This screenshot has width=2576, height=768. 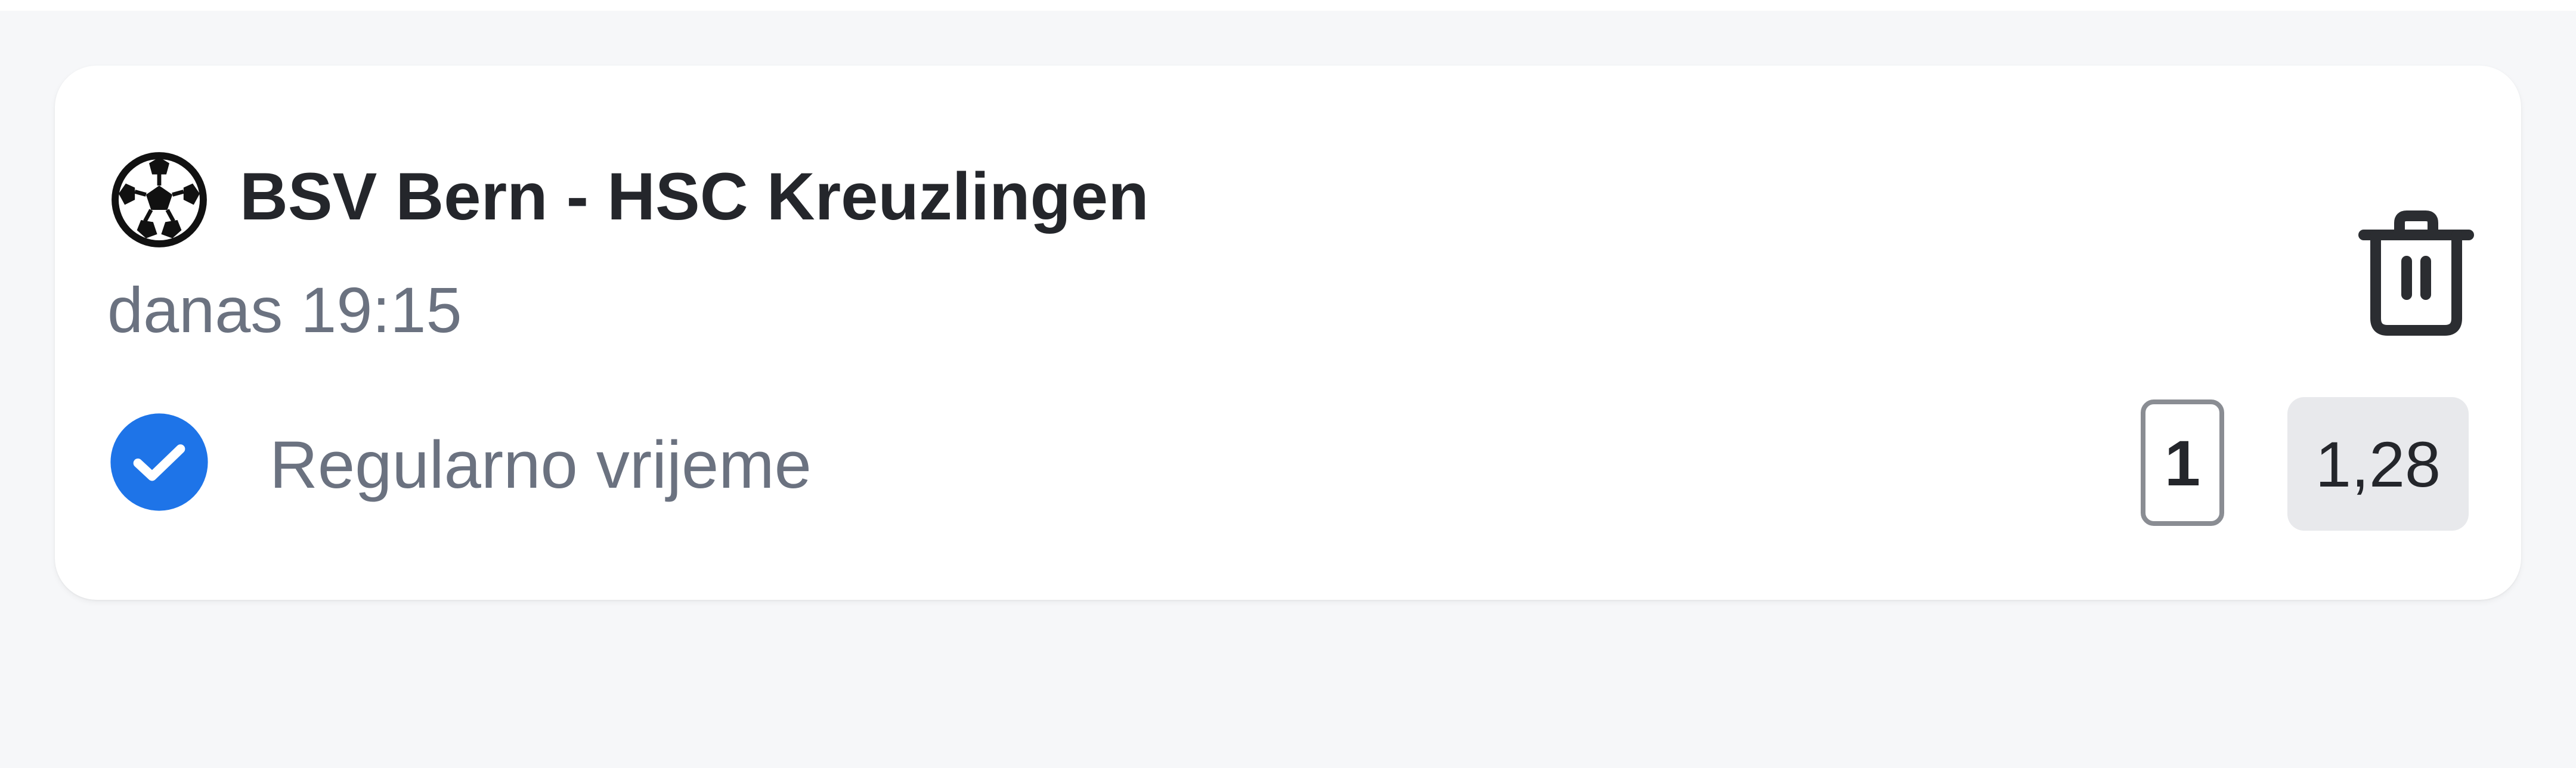 What do you see at coordinates (2378, 464) in the screenshot?
I see `odds-value: 1,28` at bounding box center [2378, 464].